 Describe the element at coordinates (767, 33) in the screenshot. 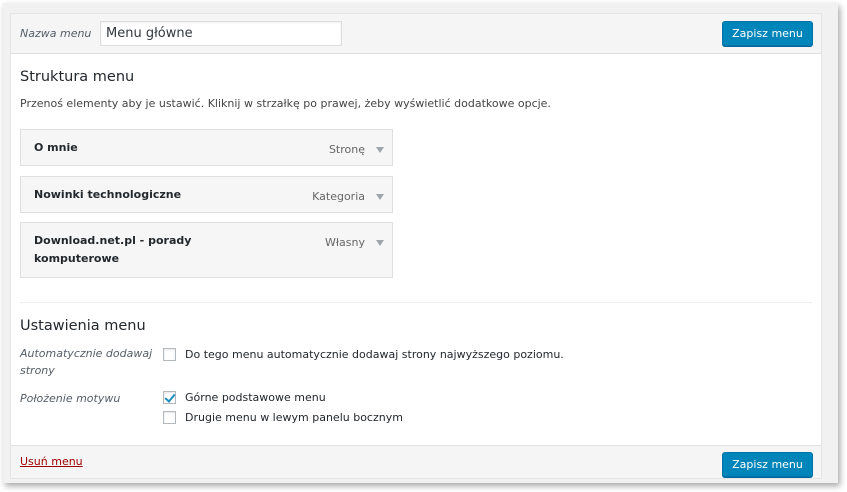

I see `save-menu-button-top: Zapisz menu` at that location.